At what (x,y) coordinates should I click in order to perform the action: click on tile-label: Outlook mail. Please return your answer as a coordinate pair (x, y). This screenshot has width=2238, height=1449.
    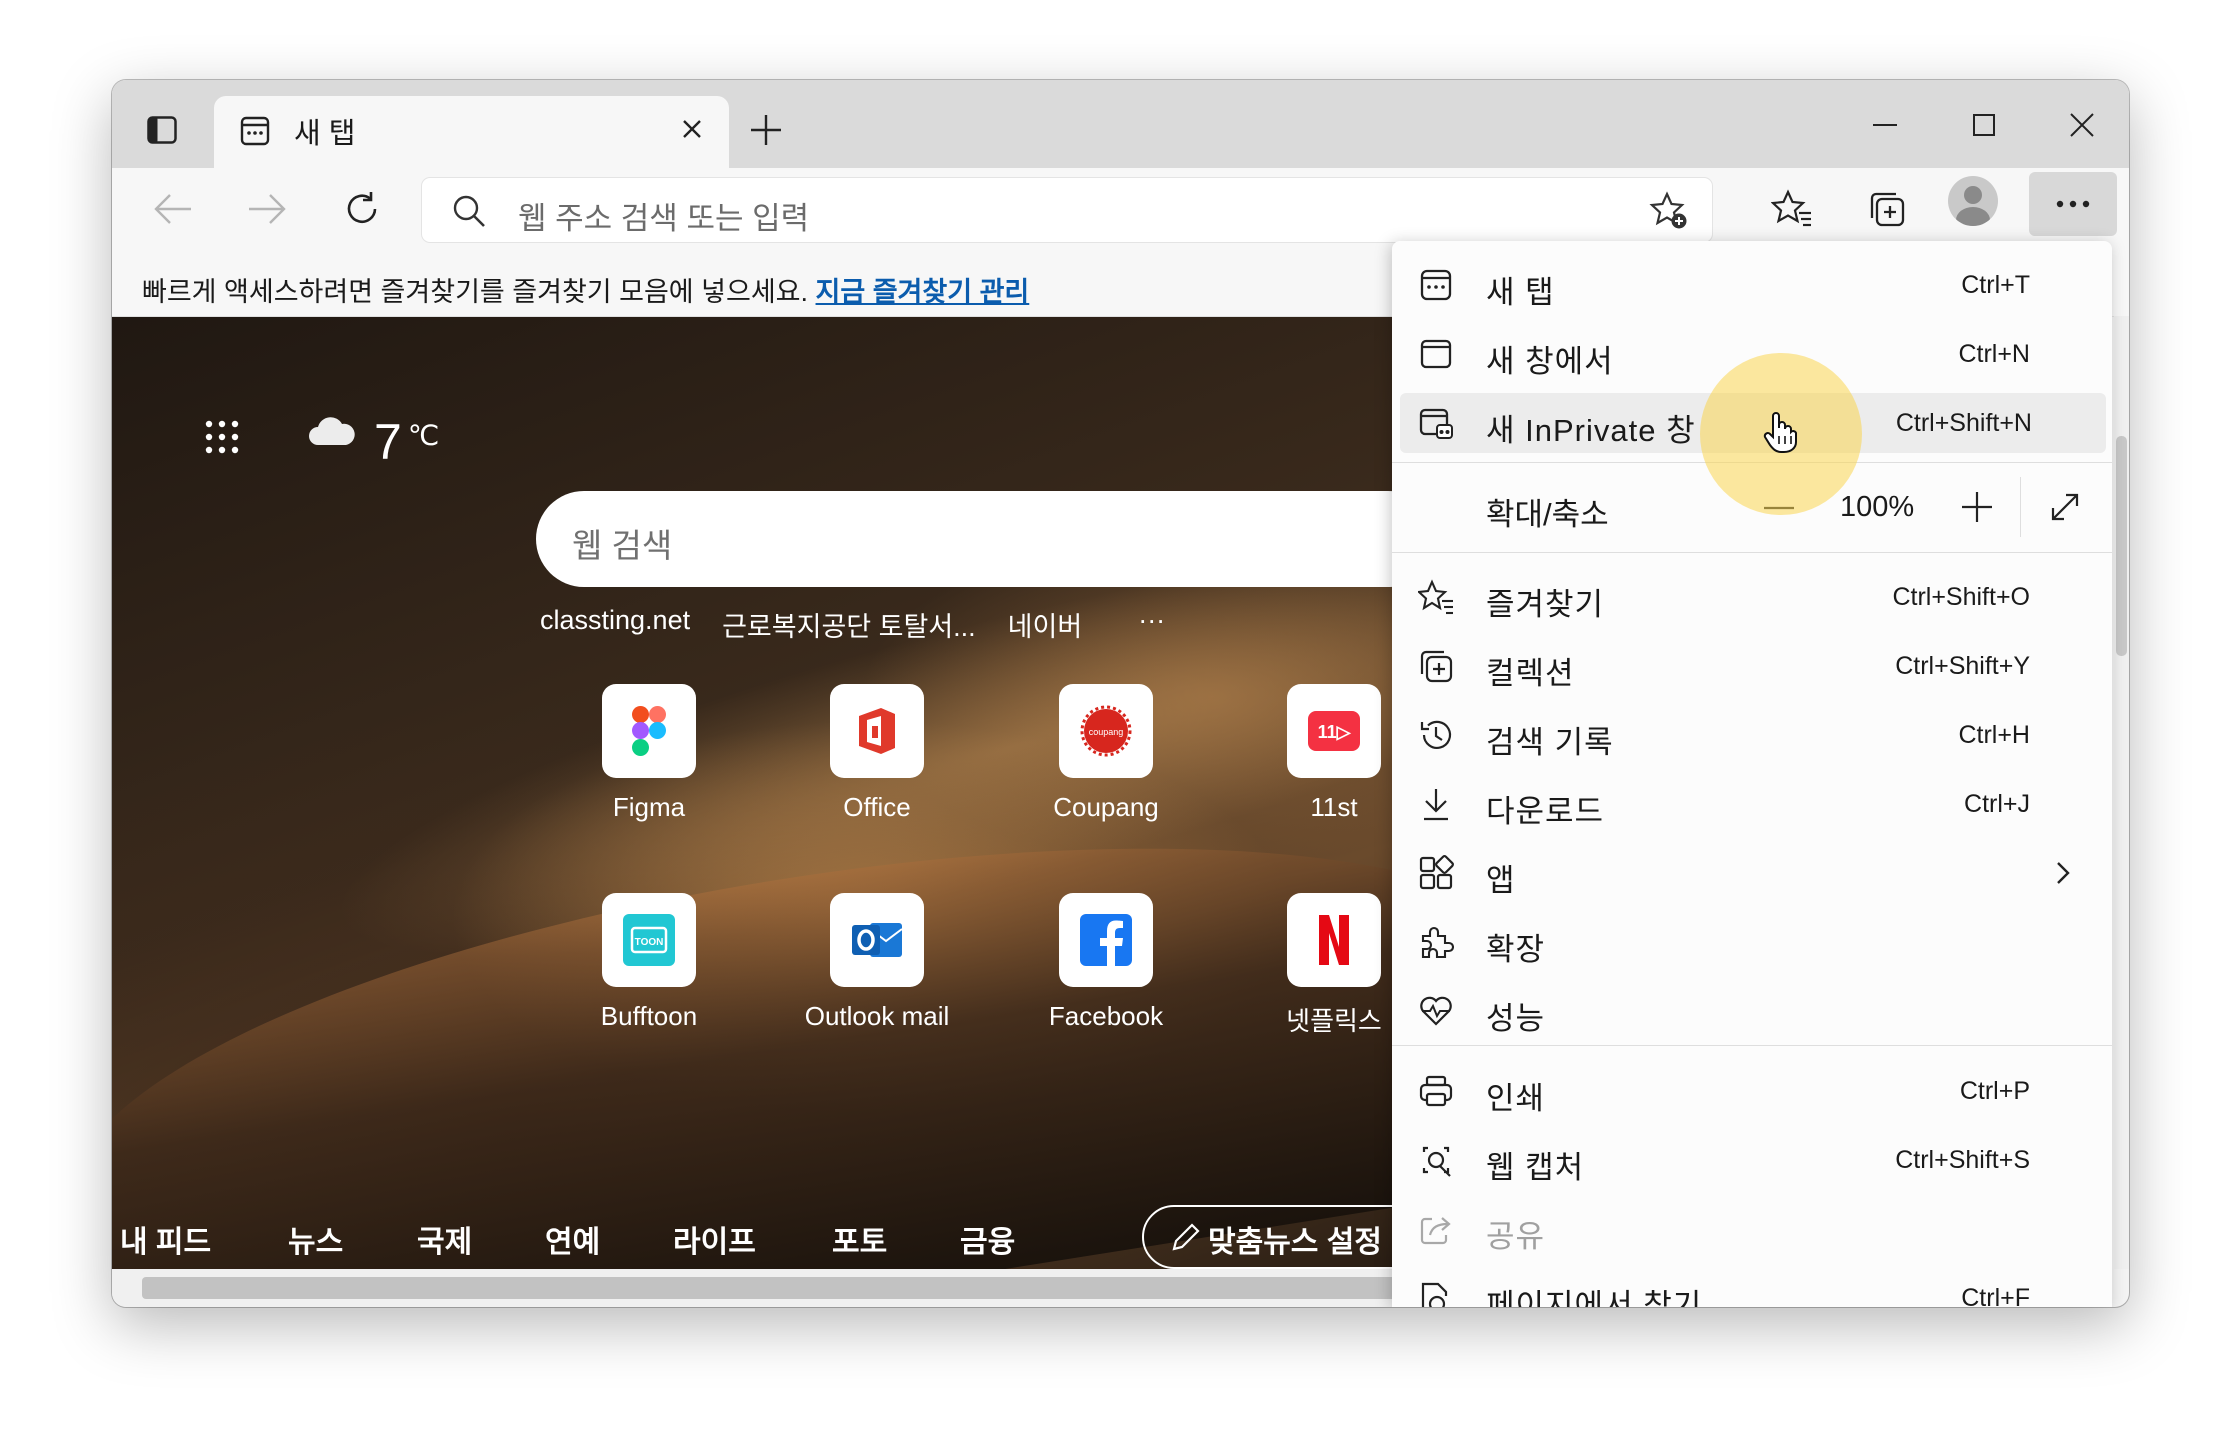
    Looking at the image, I should click on (877, 1016).